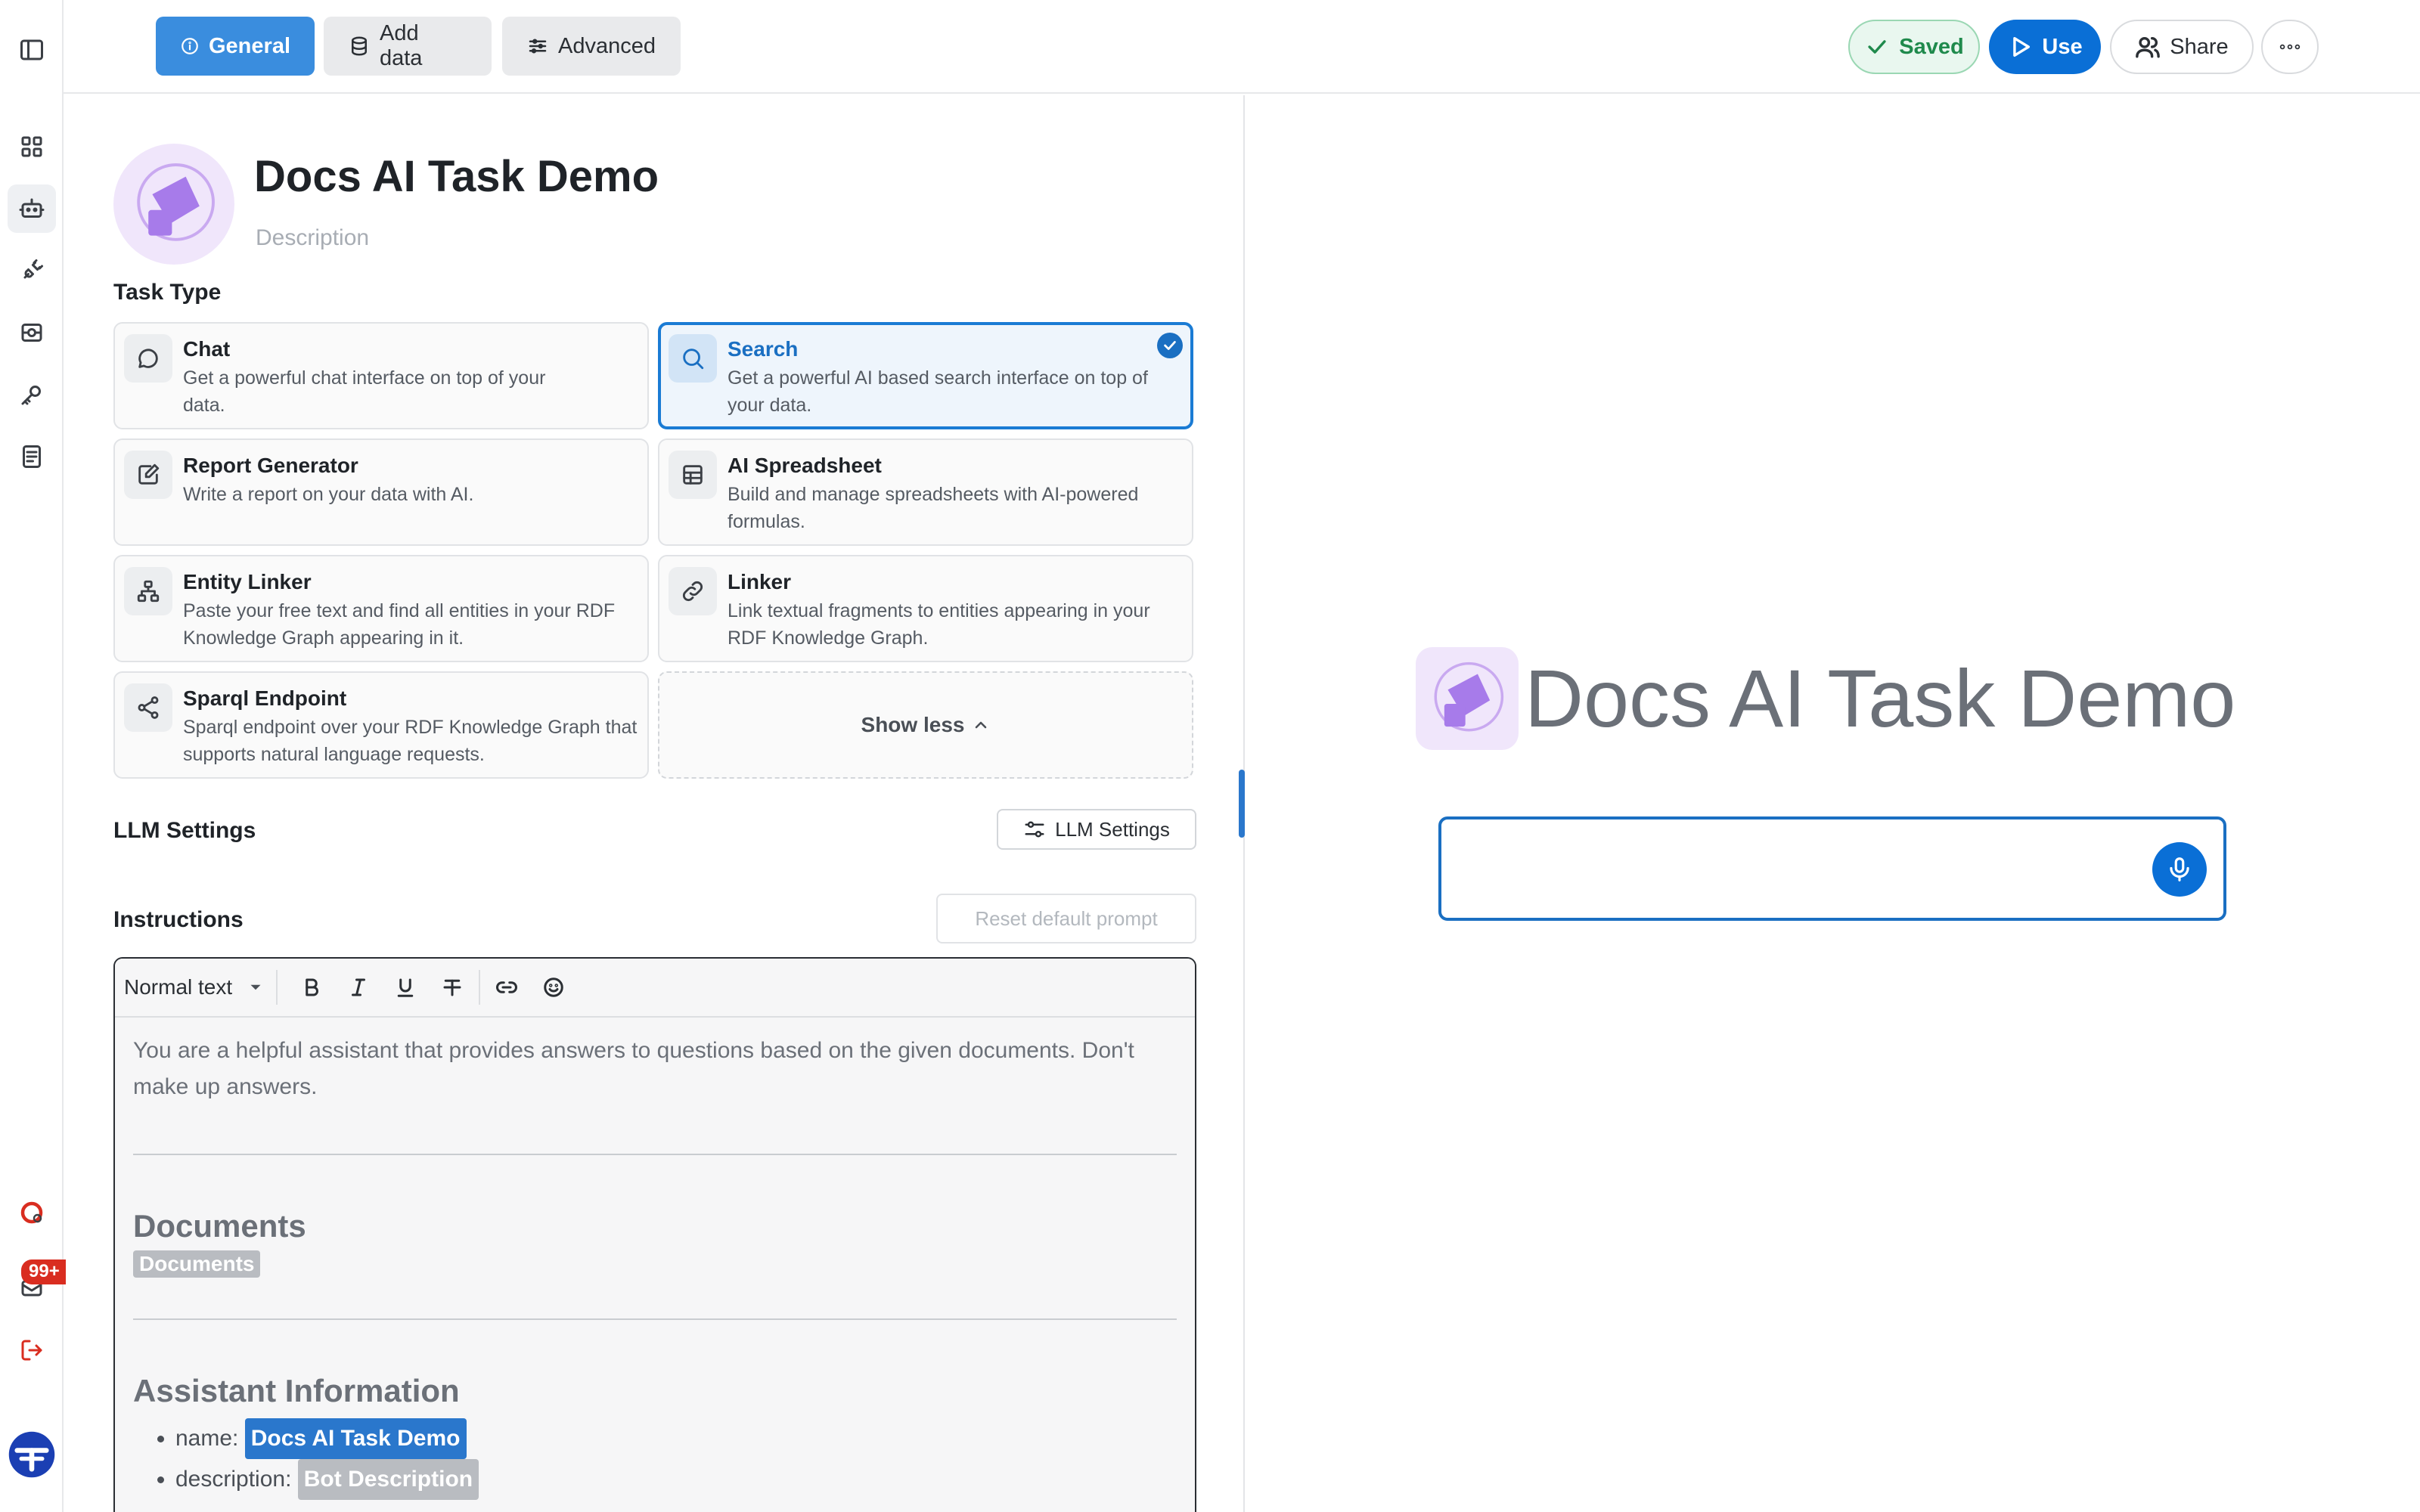 The image size is (2420, 1512). I want to click on task-option-title: Linker, so click(760, 581).